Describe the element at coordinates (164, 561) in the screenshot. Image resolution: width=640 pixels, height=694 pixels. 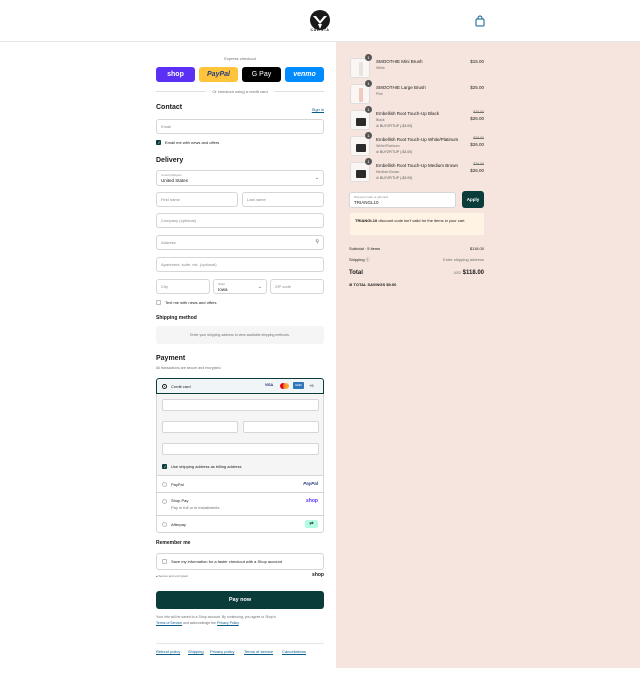
I see `save-info-checkbox` at that location.